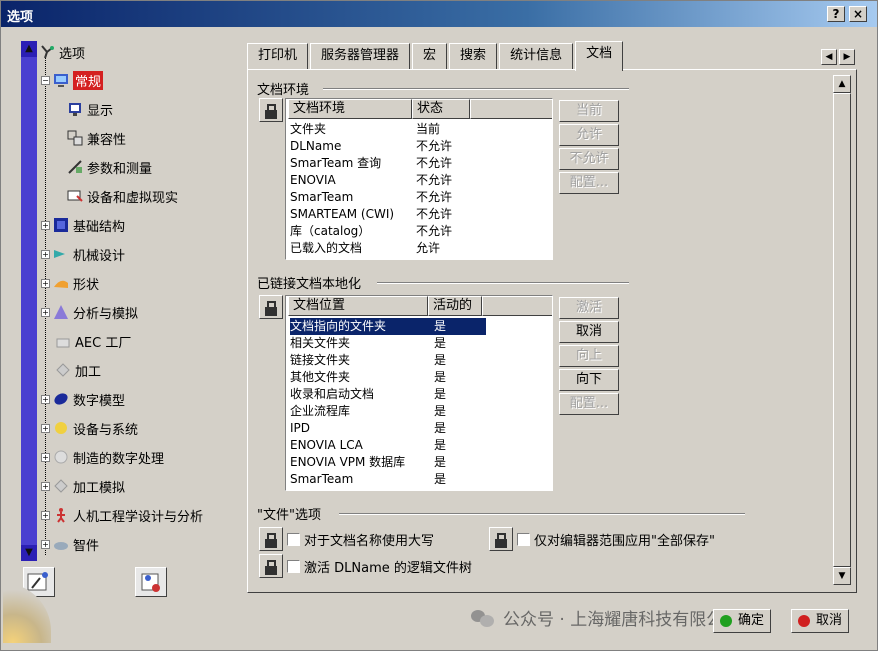 The width and height of the screenshot is (878, 651). Describe the element at coordinates (368, 479) in the screenshot. I see `list-item: SmarTeam 是` at that location.